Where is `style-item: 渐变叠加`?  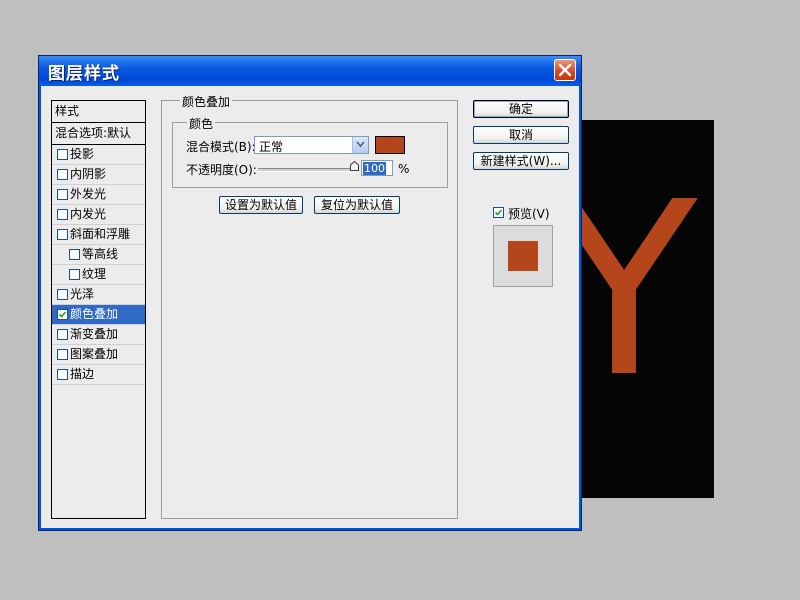 style-item: 渐变叠加 is located at coordinates (98, 335).